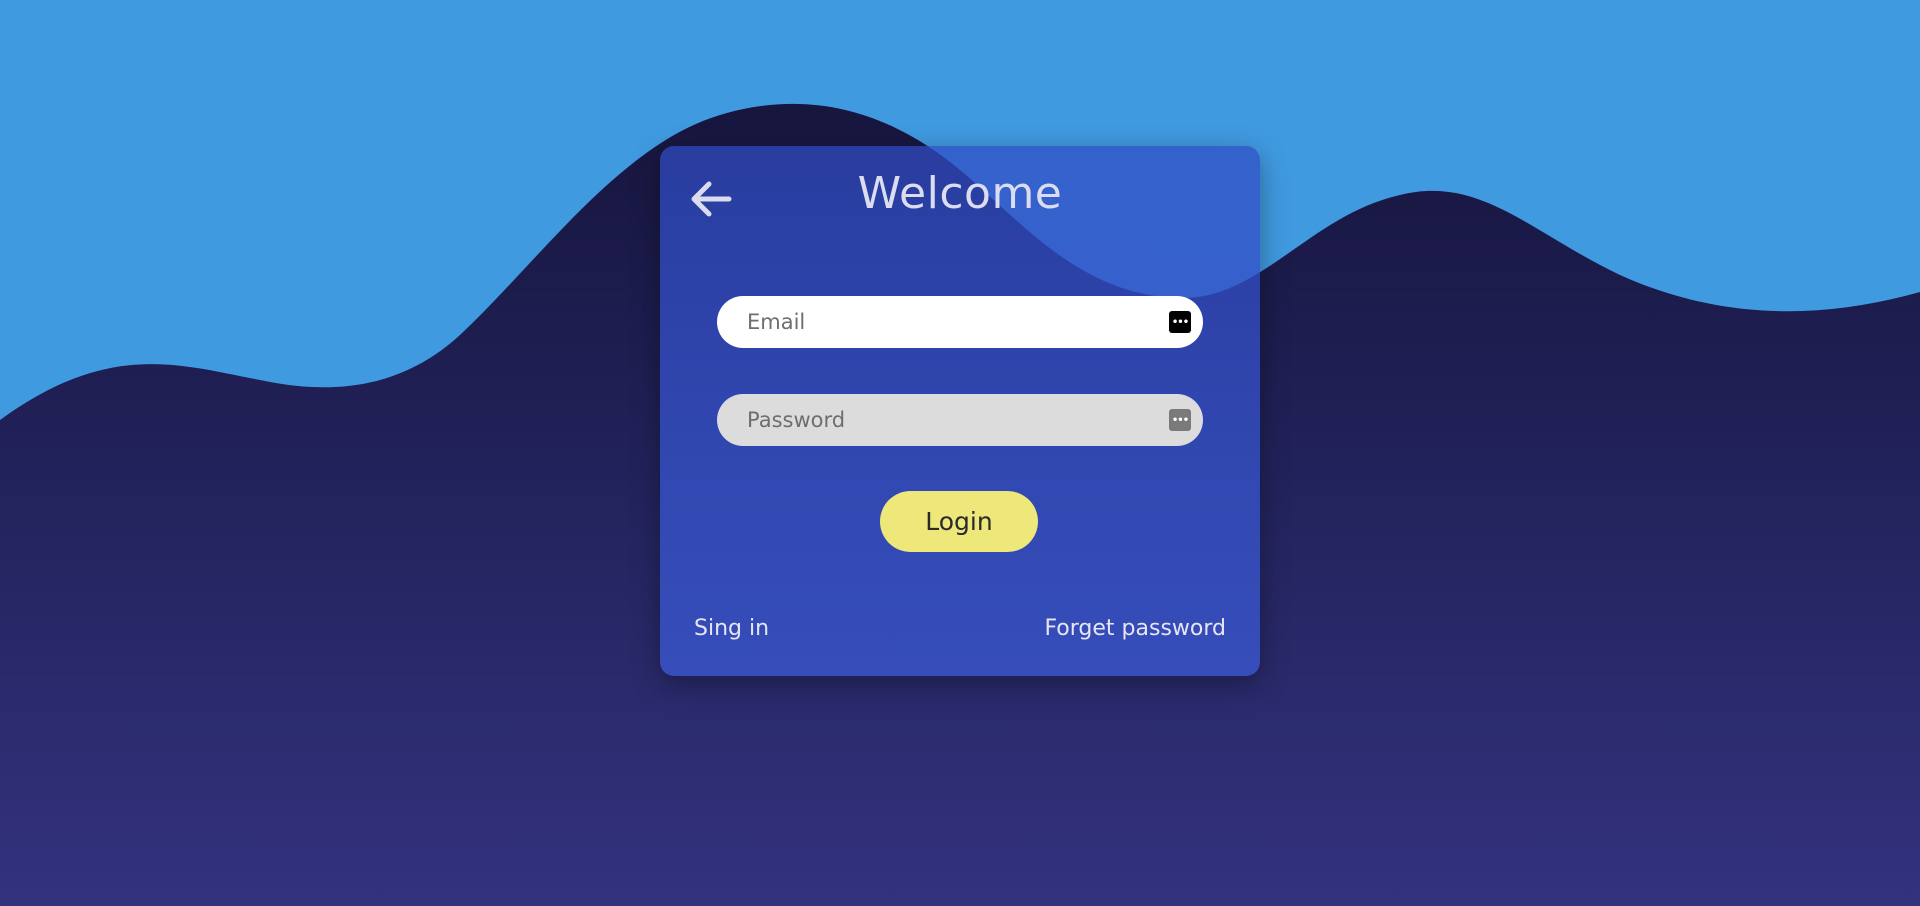 The width and height of the screenshot is (1920, 906). What do you see at coordinates (1135, 628) in the screenshot?
I see `forget-password-link: Forget password` at bounding box center [1135, 628].